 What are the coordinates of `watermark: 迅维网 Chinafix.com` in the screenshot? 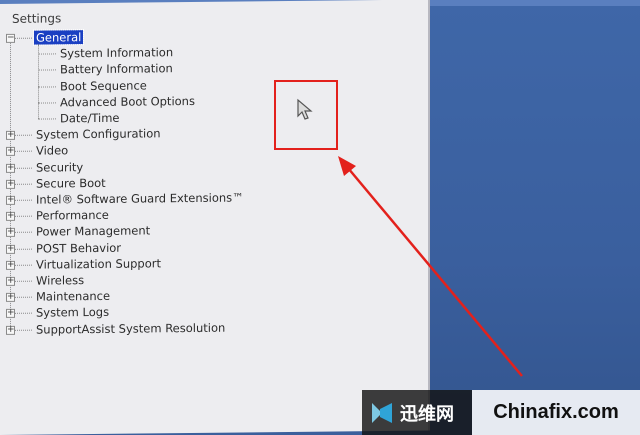 It's located at (501, 412).